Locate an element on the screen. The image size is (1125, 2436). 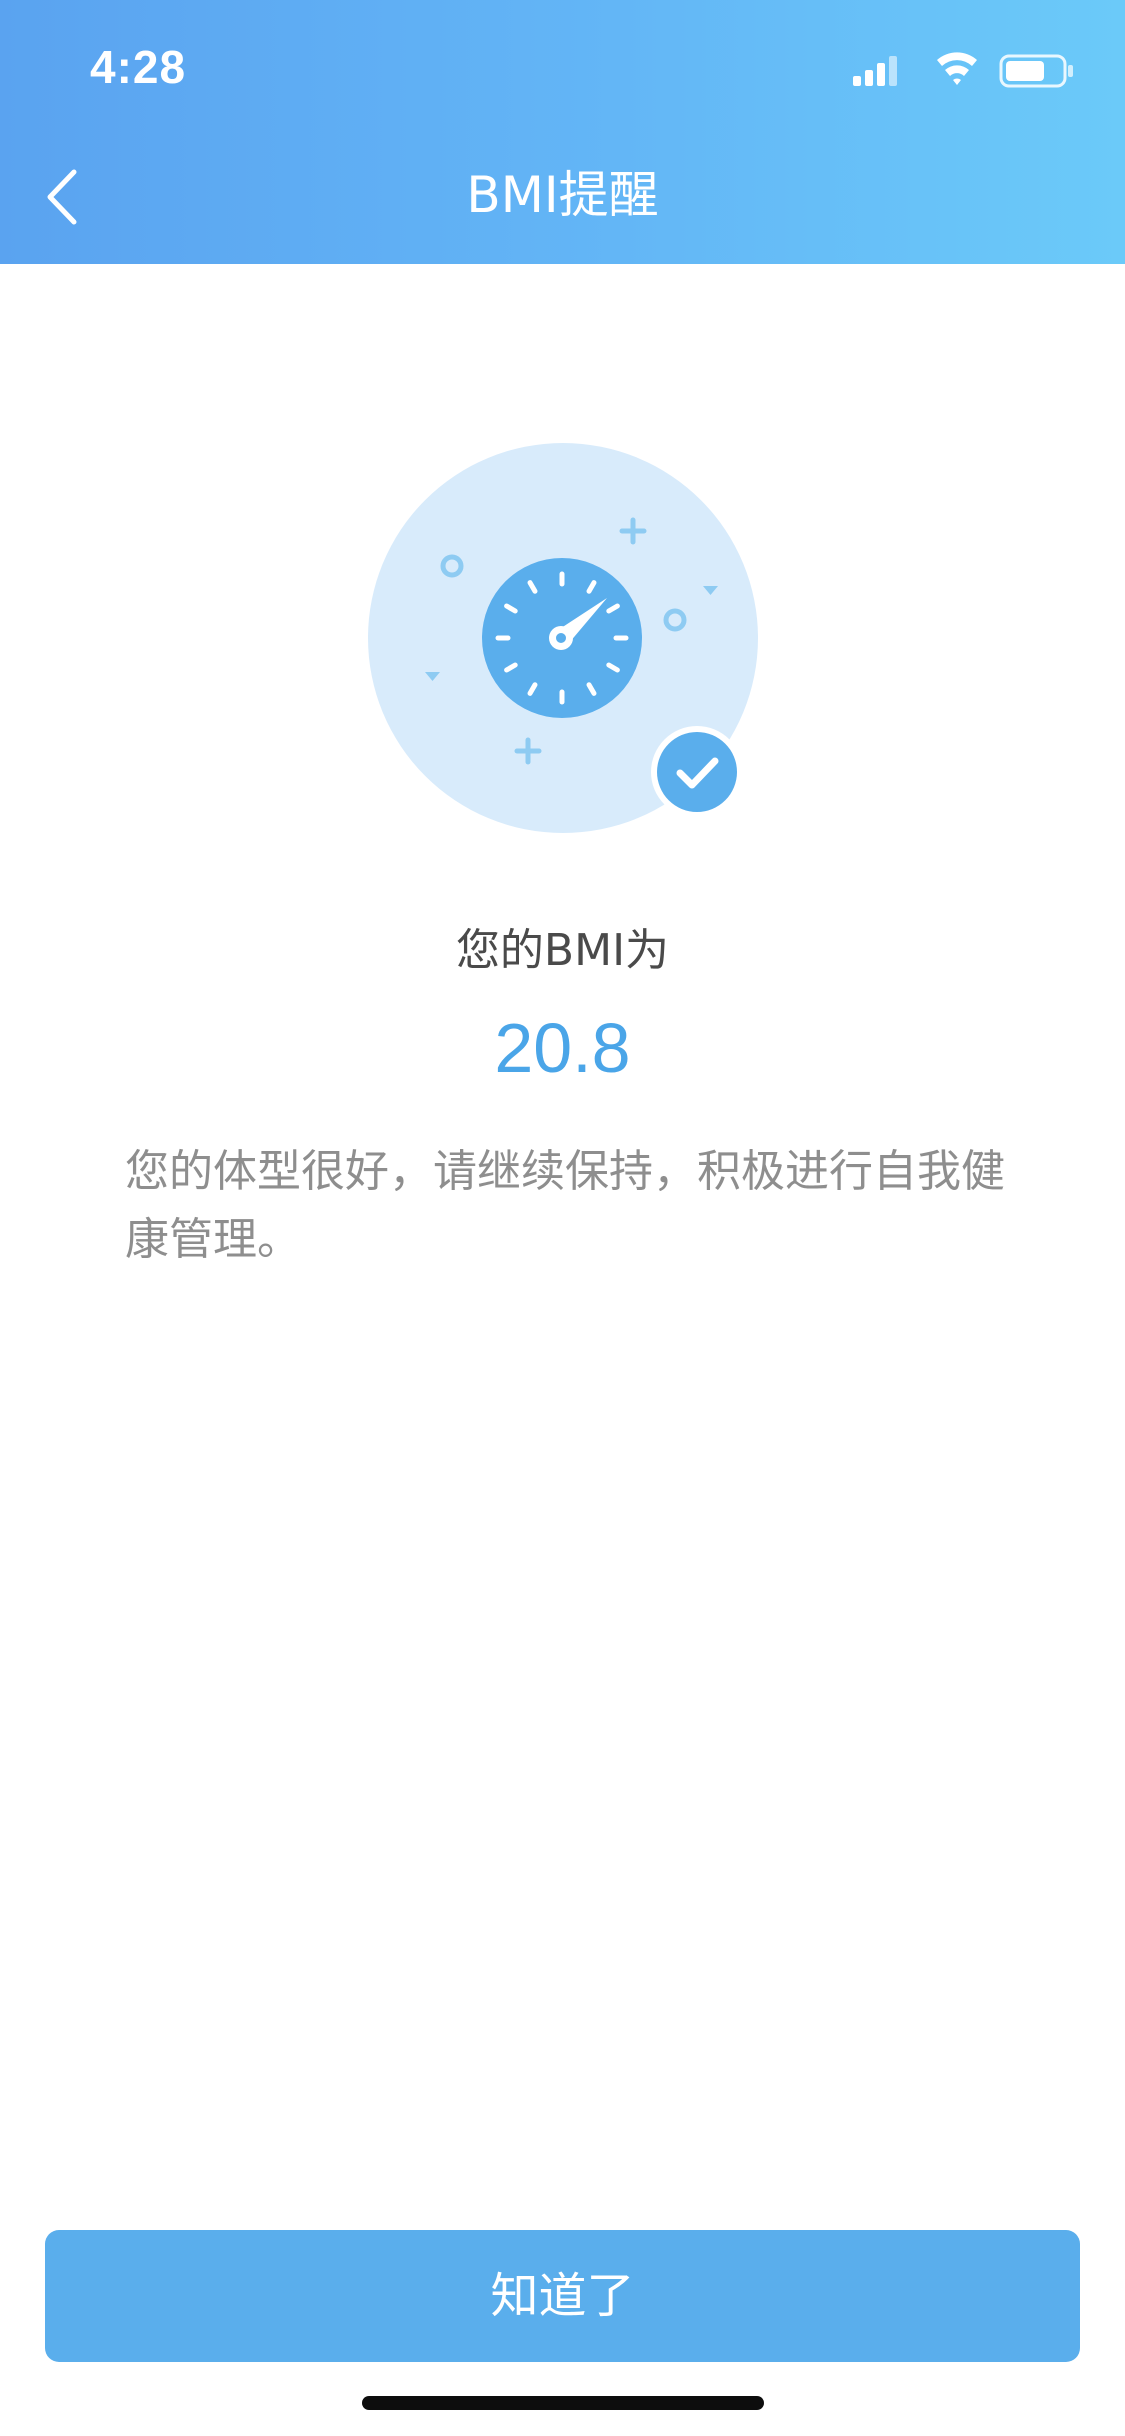
wifi-icon is located at coordinates (957, 68).